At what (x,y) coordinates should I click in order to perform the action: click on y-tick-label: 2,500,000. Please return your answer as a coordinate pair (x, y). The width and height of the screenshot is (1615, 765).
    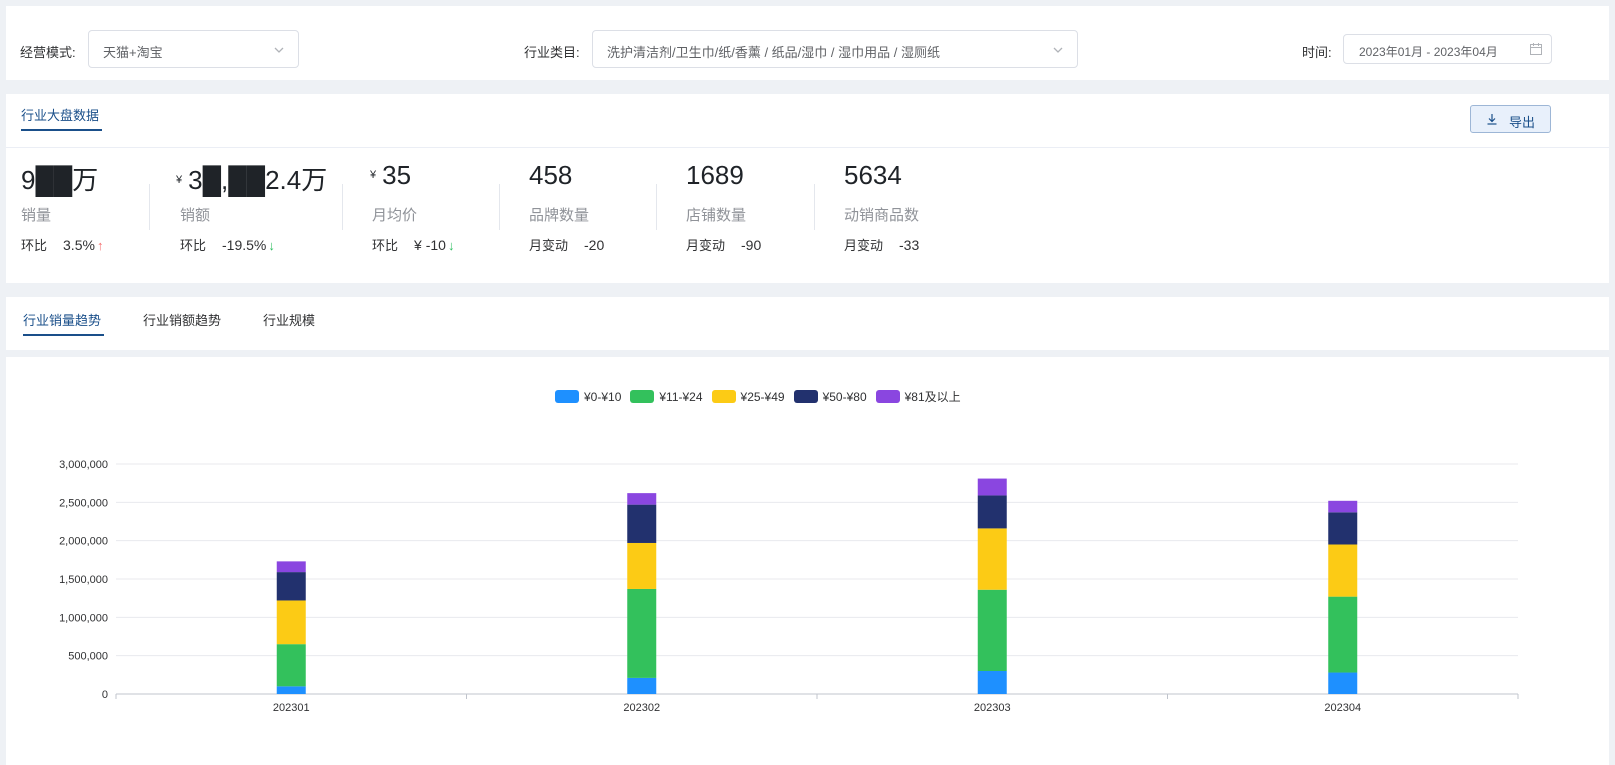
    Looking at the image, I should click on (83, 503).